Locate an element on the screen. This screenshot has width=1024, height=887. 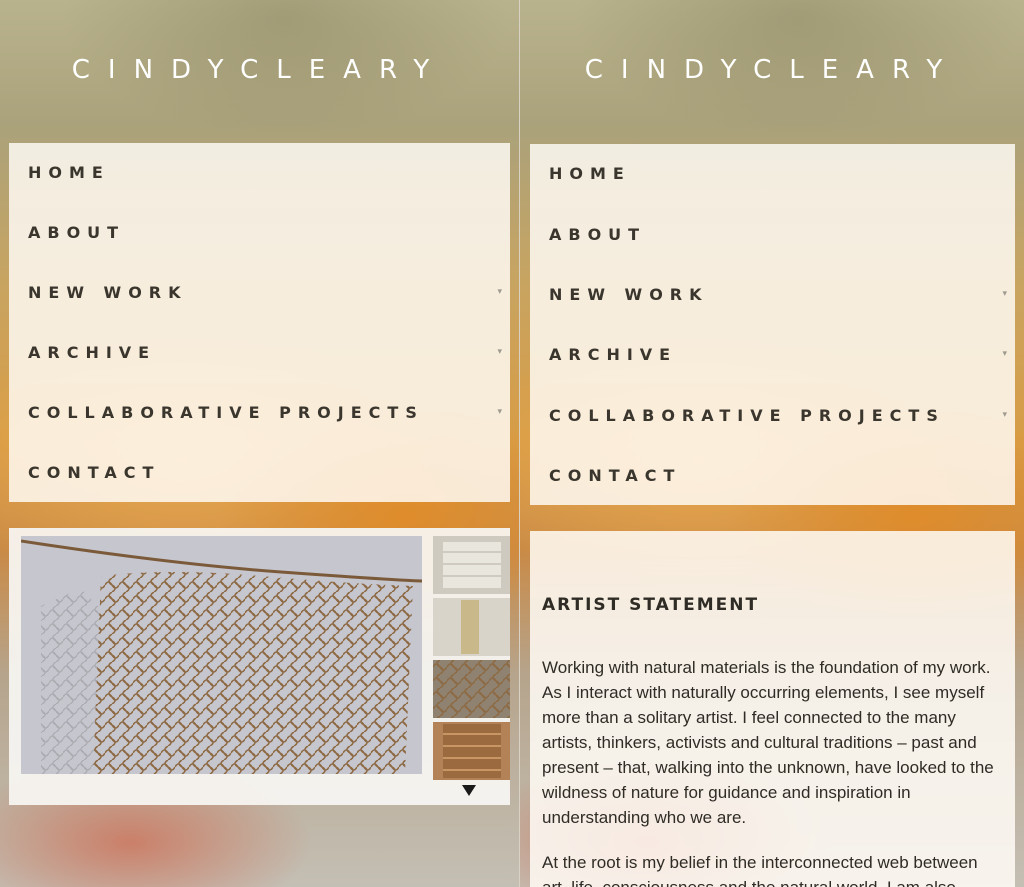
knotted-brown-panel-thumb is located at coordinates (471, 751).